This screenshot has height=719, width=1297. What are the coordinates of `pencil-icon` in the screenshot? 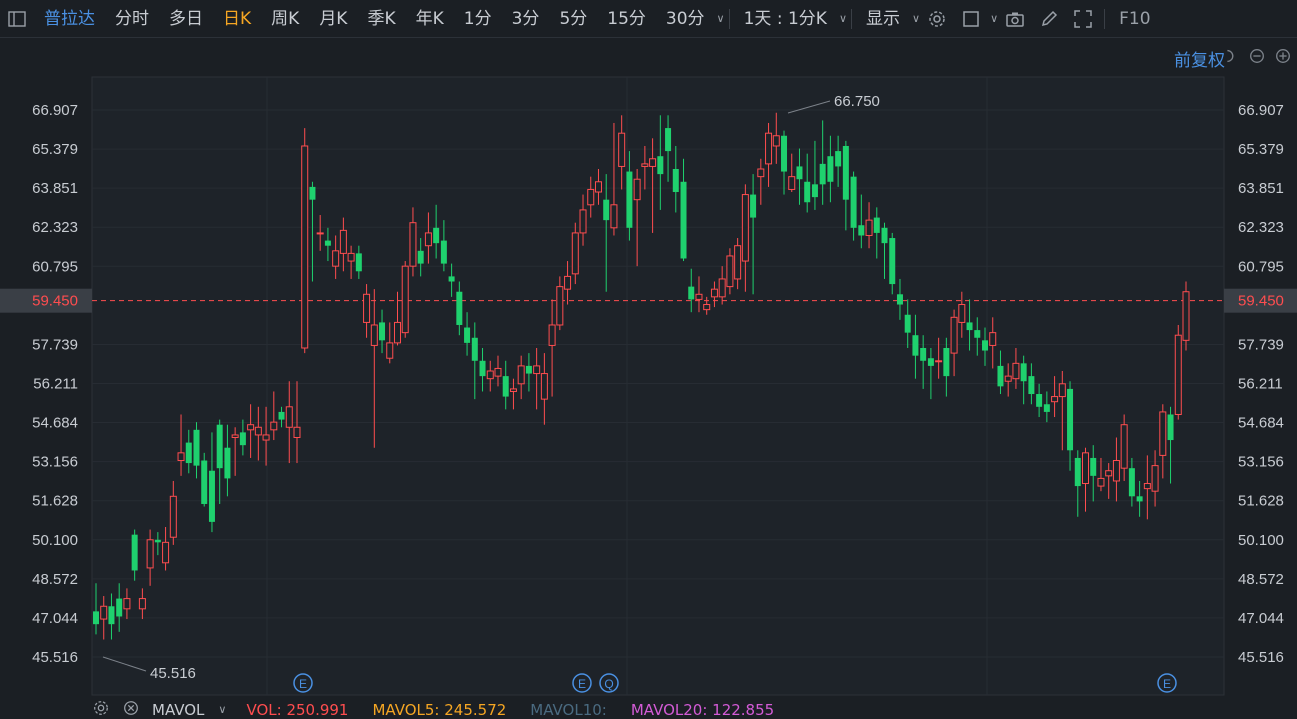 It's located at (1049, 19).